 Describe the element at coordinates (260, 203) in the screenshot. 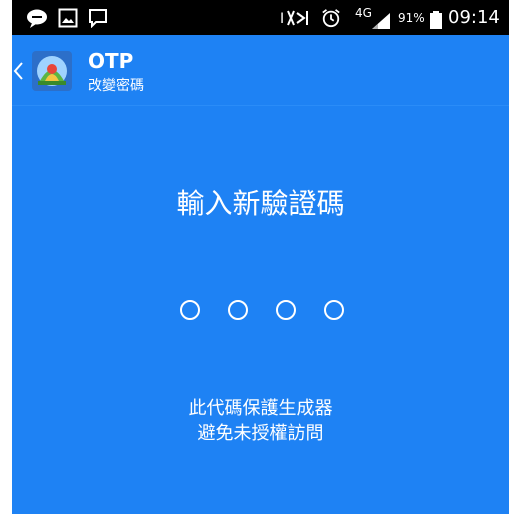

I see `page-title: 輸入新驗證碼` at that location.